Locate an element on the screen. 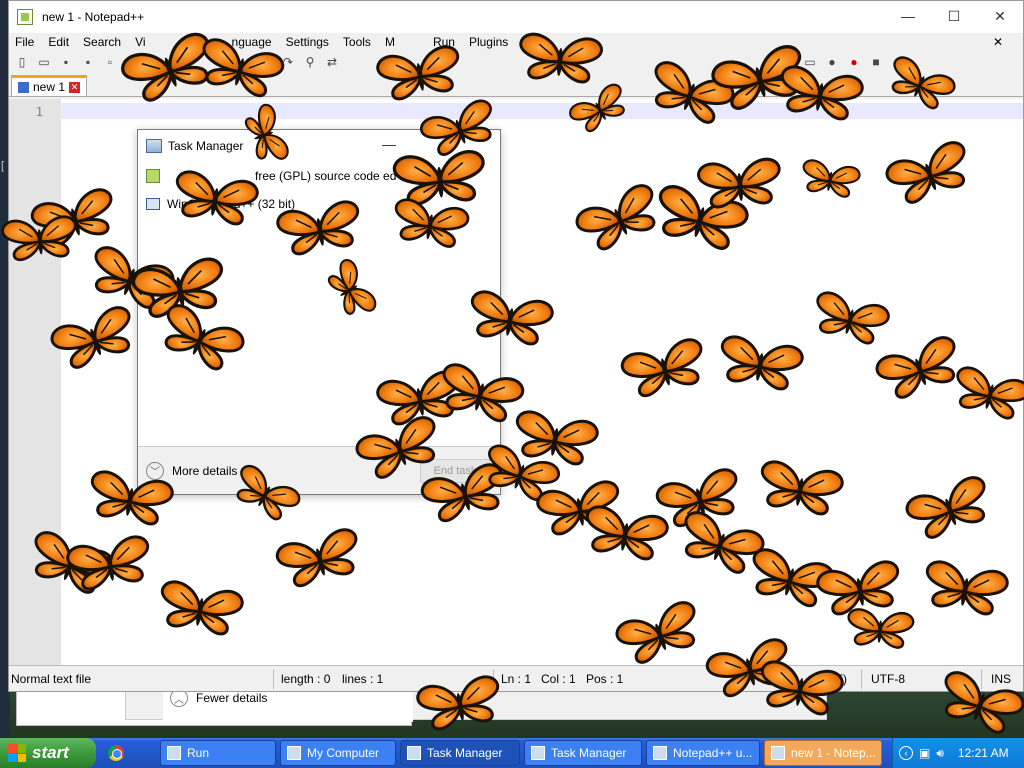 The image size is (1024, 768). window-controls: — ☐ ✕ is located at coordinates (954, 16).